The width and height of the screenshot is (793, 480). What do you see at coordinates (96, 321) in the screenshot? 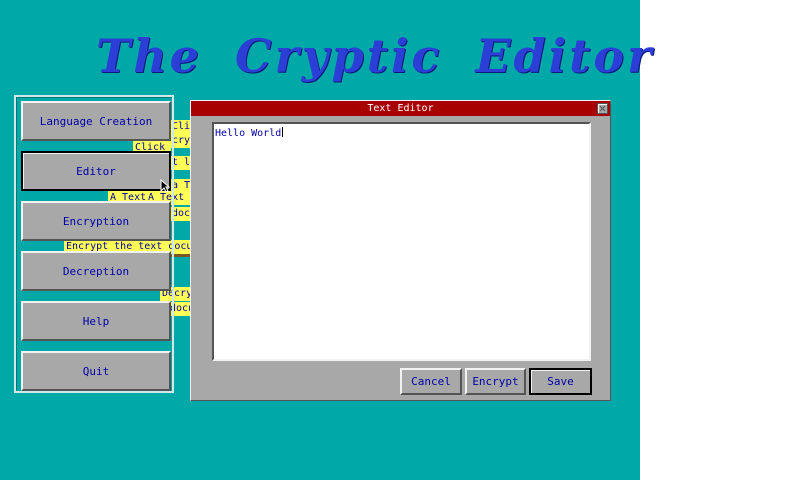
I see `help-button: Help` at bounding box center [96, 321].